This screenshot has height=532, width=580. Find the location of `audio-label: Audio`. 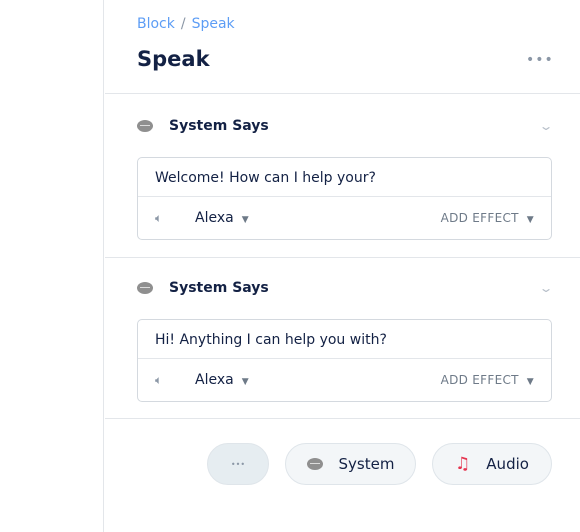

audio-label: Audio is located at coordinates (507, 464).